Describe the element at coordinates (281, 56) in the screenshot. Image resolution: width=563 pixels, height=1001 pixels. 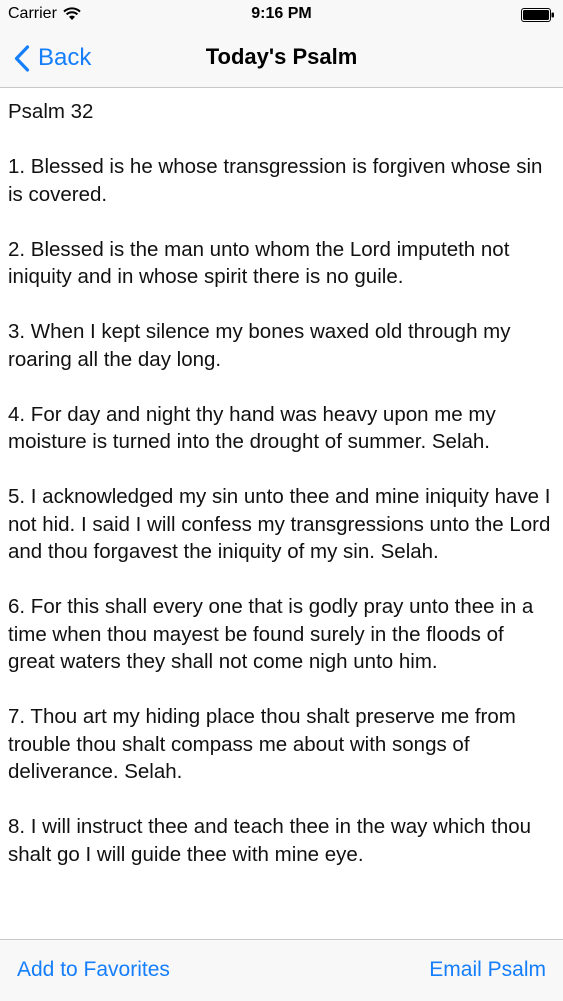
I see `page-title: Today's Psalm` at that location.